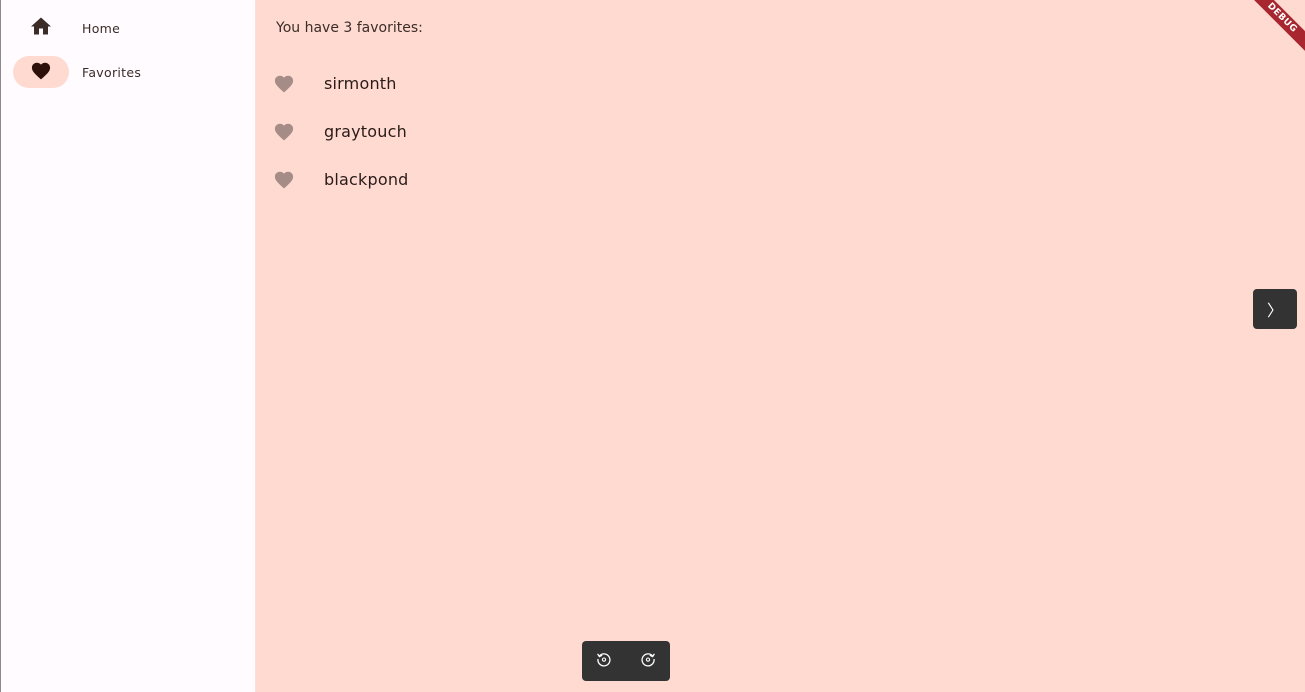  What do you see at coordinates (349, 28) in the screenshot?
I see `favorites-count-text: You have 3 favorites:` at bounding box center [349, 28].